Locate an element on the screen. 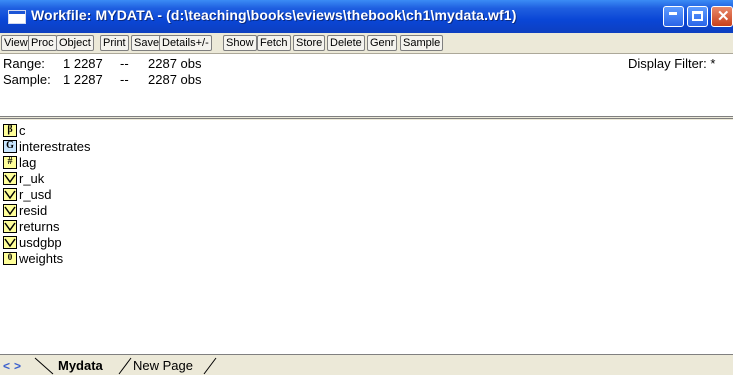 The height and width of the screenshot is (375, 733). maximize-button is located at coordinates (697, 16).